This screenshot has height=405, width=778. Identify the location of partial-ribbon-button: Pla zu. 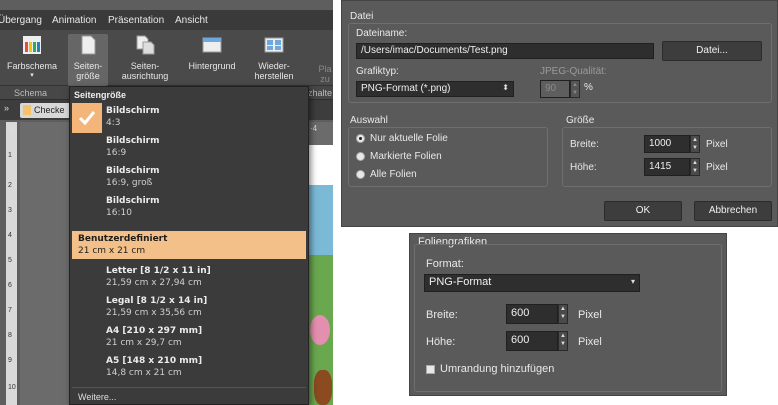
(323, 74).